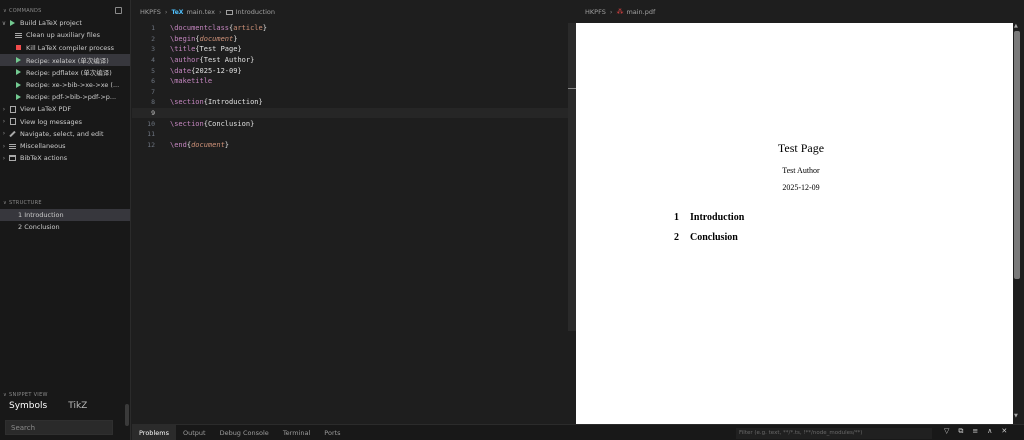  I want to click on pdf-title: Test Page, so click(801, 148).